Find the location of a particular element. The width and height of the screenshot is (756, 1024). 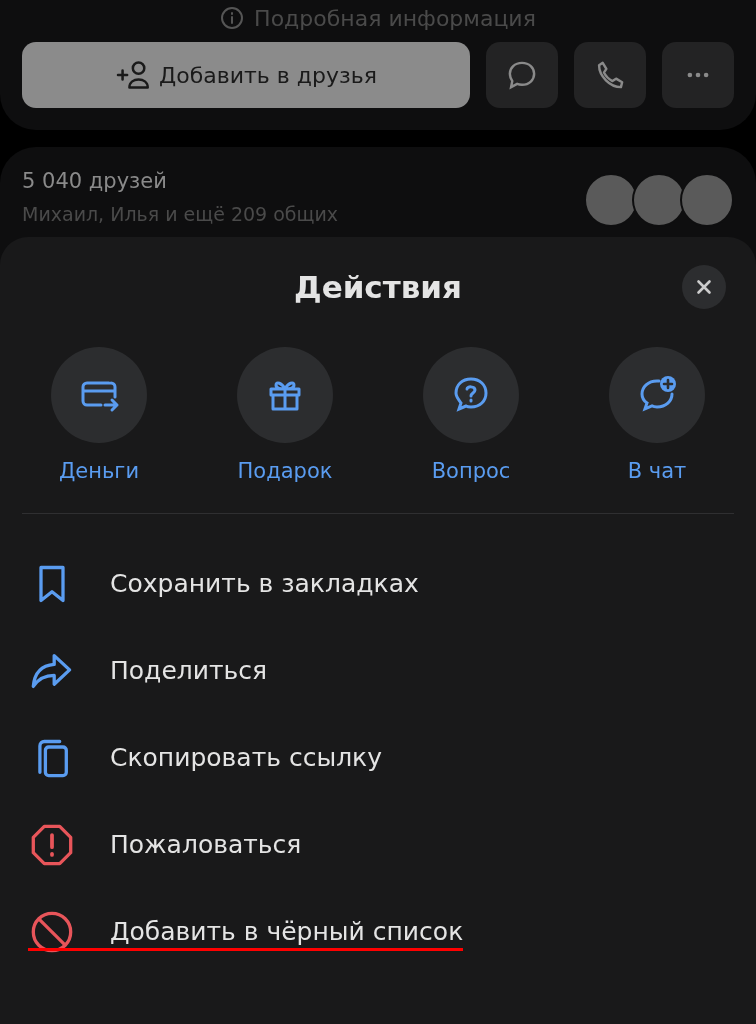

action-label: Подарок is located at coordinates (285, 471).